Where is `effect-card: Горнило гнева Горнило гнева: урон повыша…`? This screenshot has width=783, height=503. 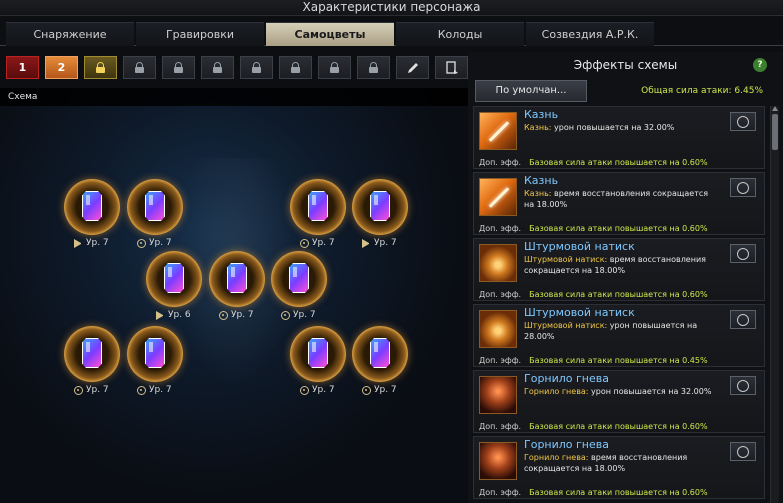
effect-card: Горнило гнева Горнило гнева: урон повыша… is located at coordinates (619, 401).